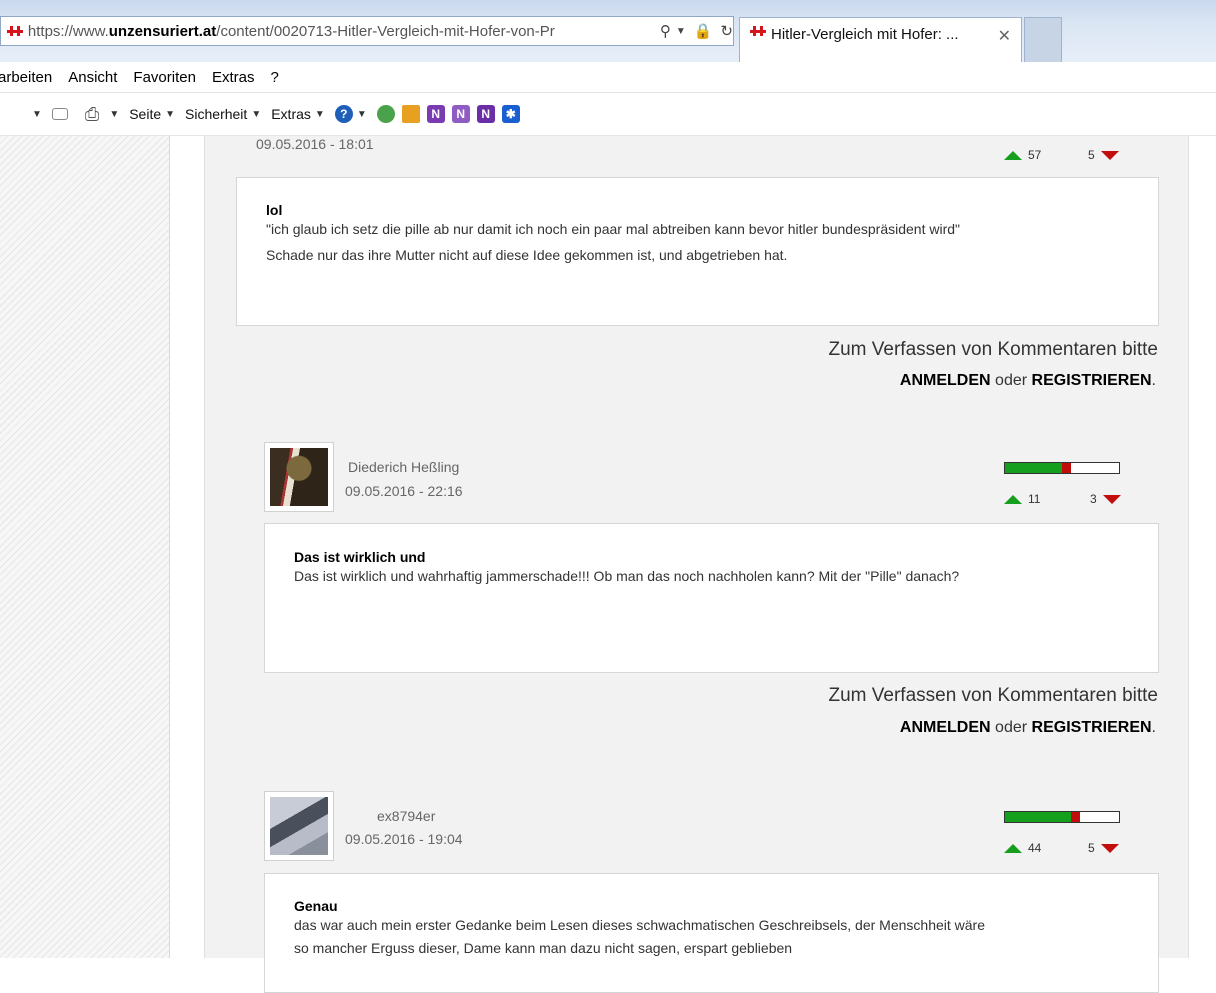 This screenshot has height=993, width=1216. Describe the element at coordinates (608, 77) in the screenshot. I see `menu-bar: arbeiten Ansicht Favoriten Extras ?` at that location.